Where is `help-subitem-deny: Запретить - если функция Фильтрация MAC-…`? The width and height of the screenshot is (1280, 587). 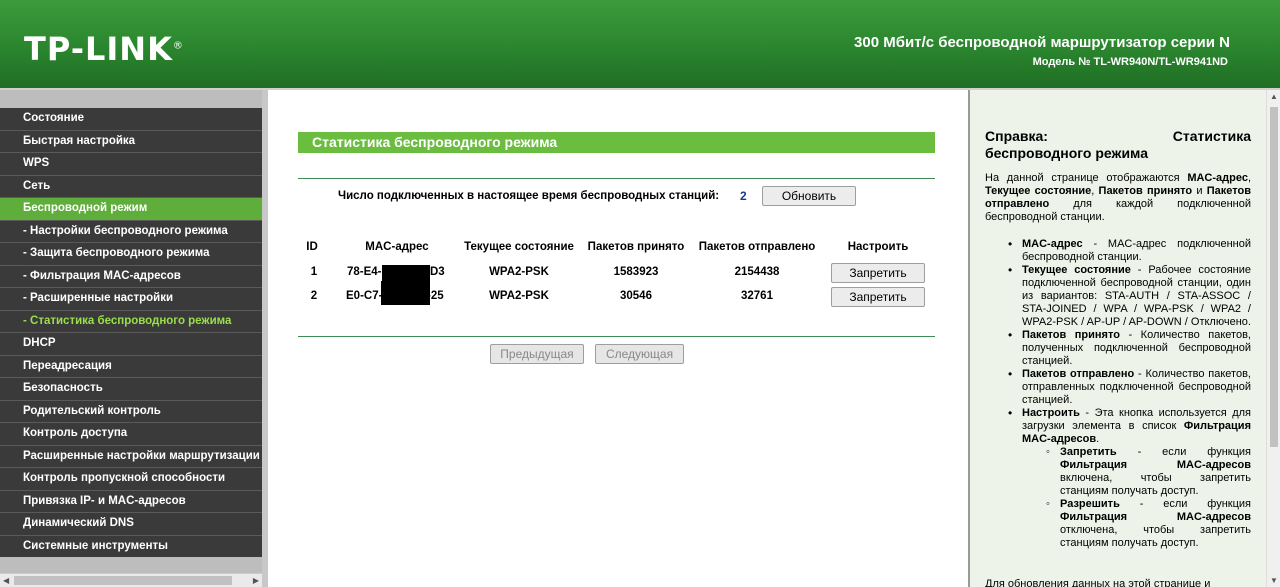 help-subitem-deny: Запретить - если функция Фильтрация MAC-… is located at coordinates (1148, 472).